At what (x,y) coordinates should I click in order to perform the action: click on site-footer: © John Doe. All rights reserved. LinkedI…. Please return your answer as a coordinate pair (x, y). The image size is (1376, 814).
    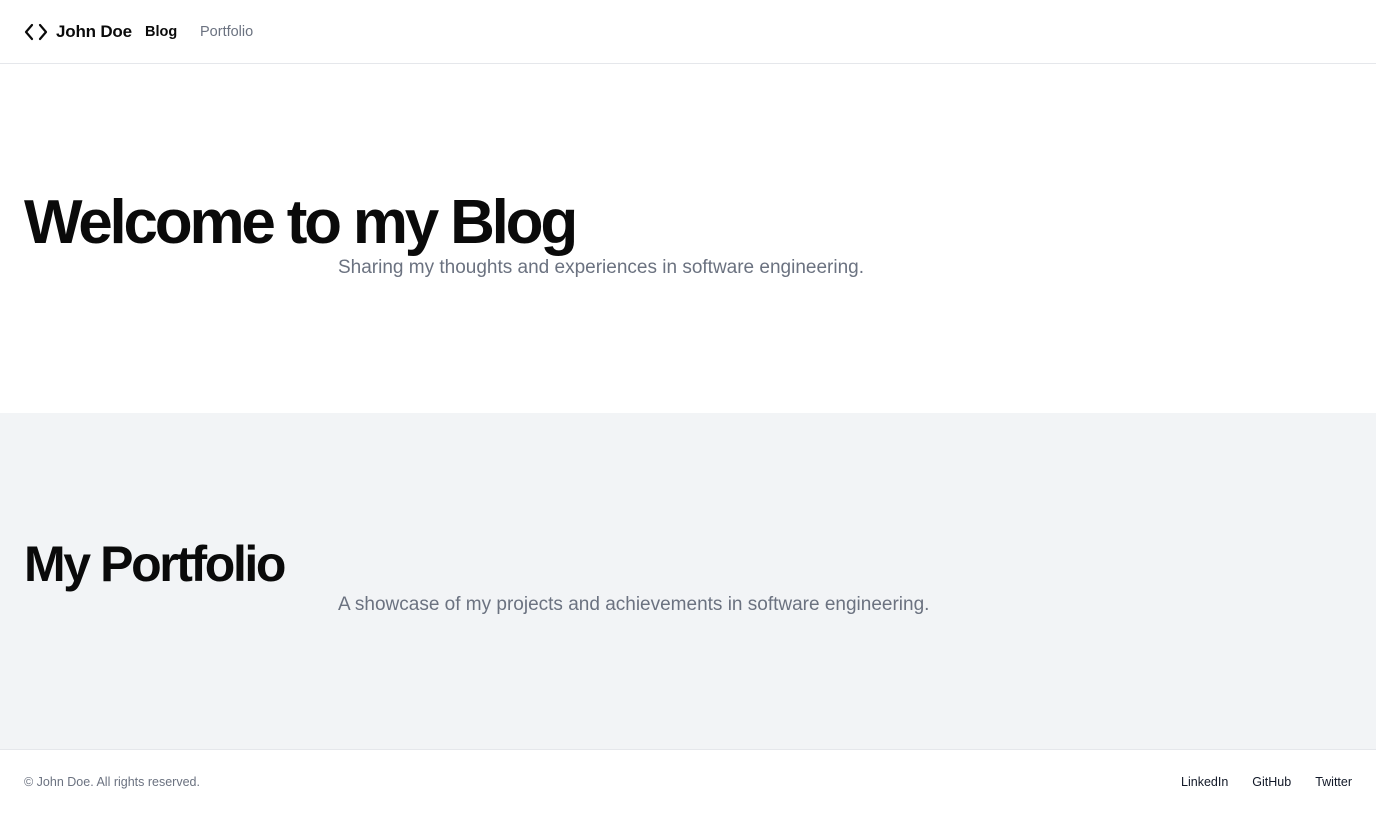
    Looking at the image, I should click on (688, 781).